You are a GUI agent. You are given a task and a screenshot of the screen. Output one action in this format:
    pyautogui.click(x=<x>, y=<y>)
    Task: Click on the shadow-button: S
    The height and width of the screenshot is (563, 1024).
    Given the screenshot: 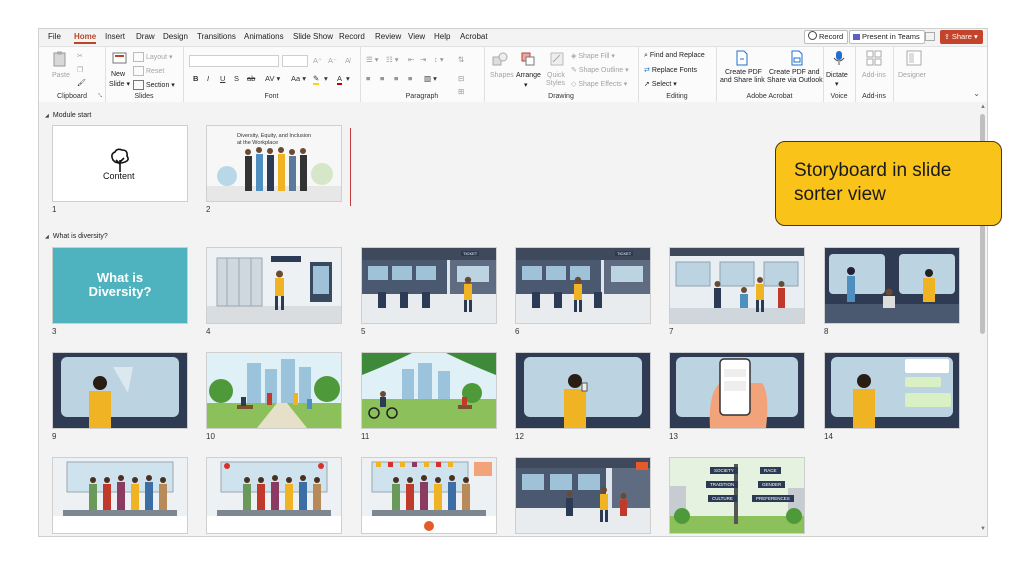 What is the action you would take?
    pyautogui.click(x=236, y=78)
    